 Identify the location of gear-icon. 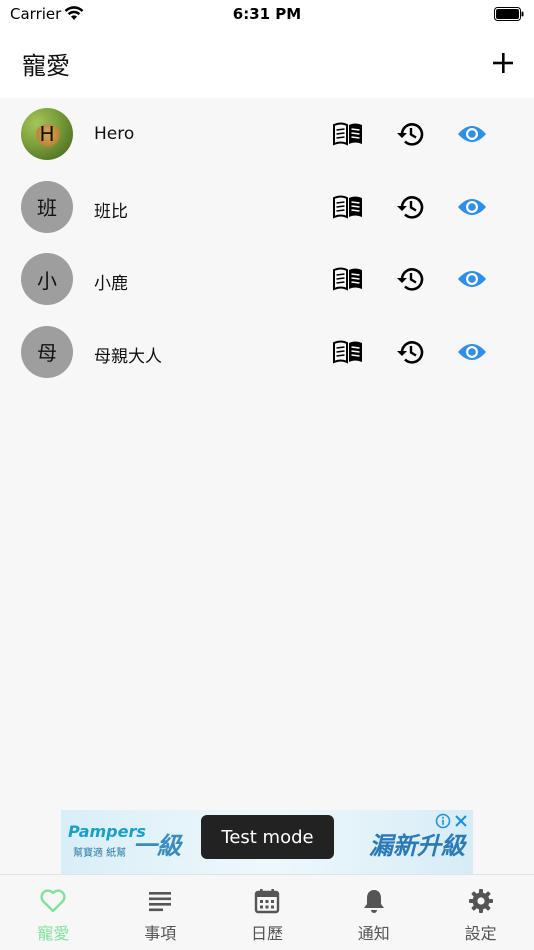
(480, 901).